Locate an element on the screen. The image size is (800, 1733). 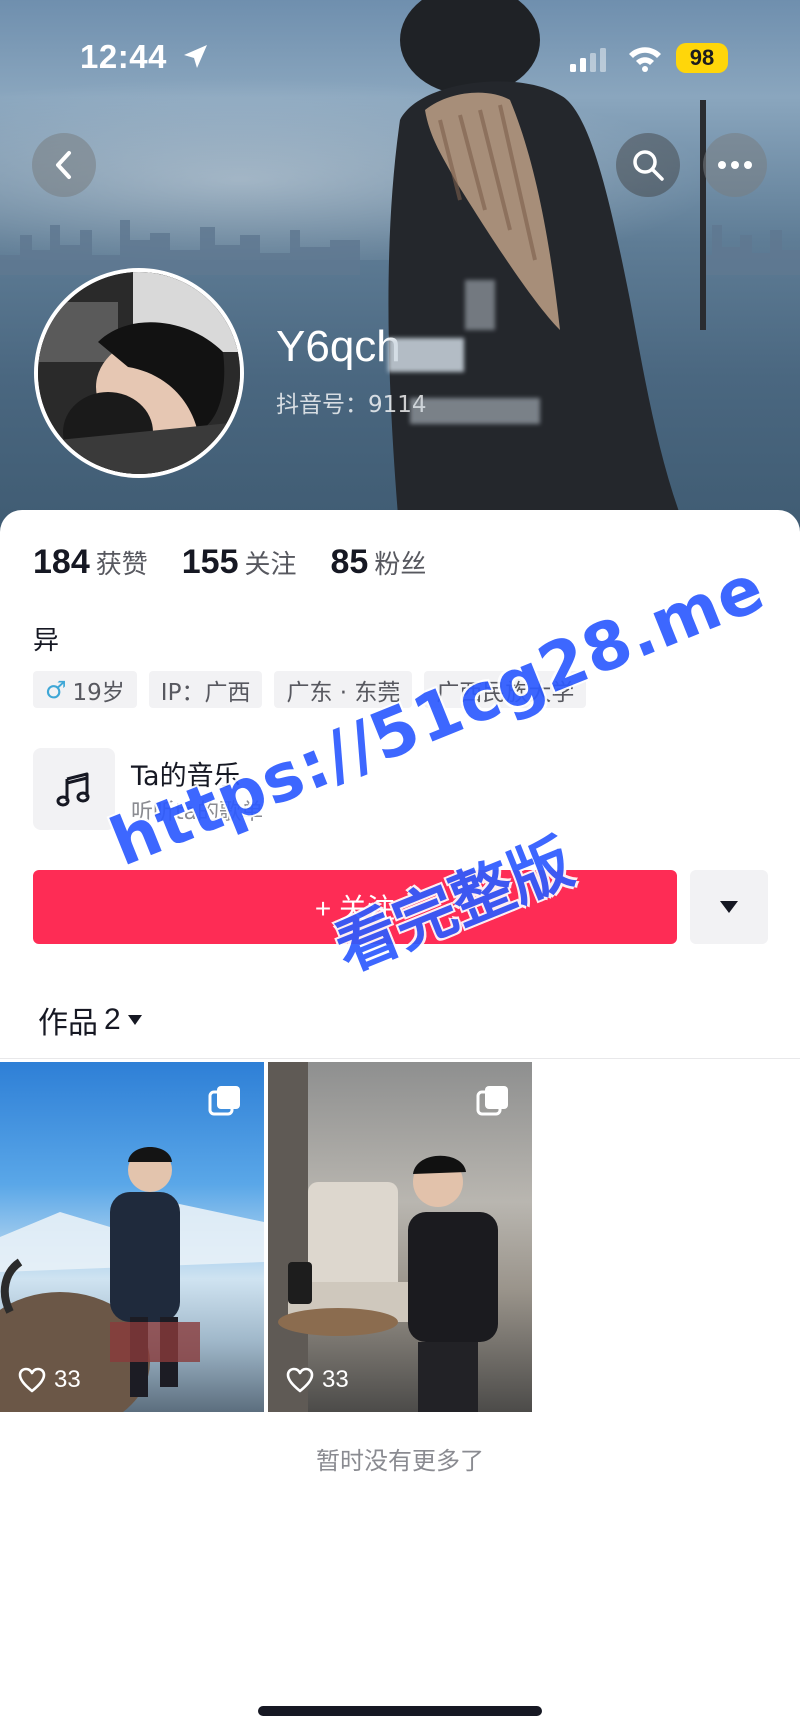
wifi-icon is located at coordinates (645, 59).